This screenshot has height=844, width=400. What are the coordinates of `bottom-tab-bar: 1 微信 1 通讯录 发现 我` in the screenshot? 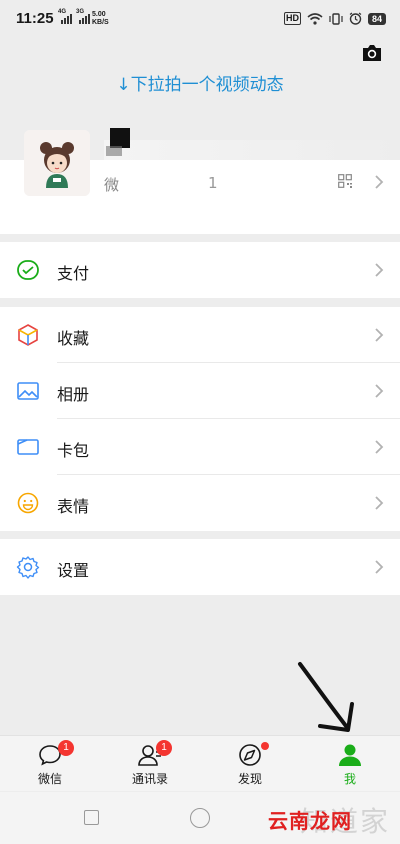 It's located at (200, 763).